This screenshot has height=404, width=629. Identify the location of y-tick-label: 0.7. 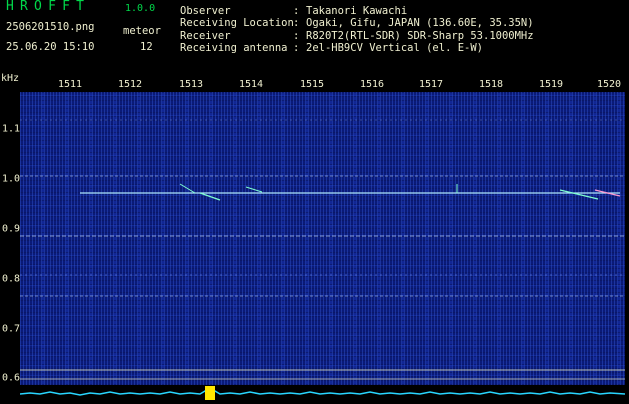
(11, 329).